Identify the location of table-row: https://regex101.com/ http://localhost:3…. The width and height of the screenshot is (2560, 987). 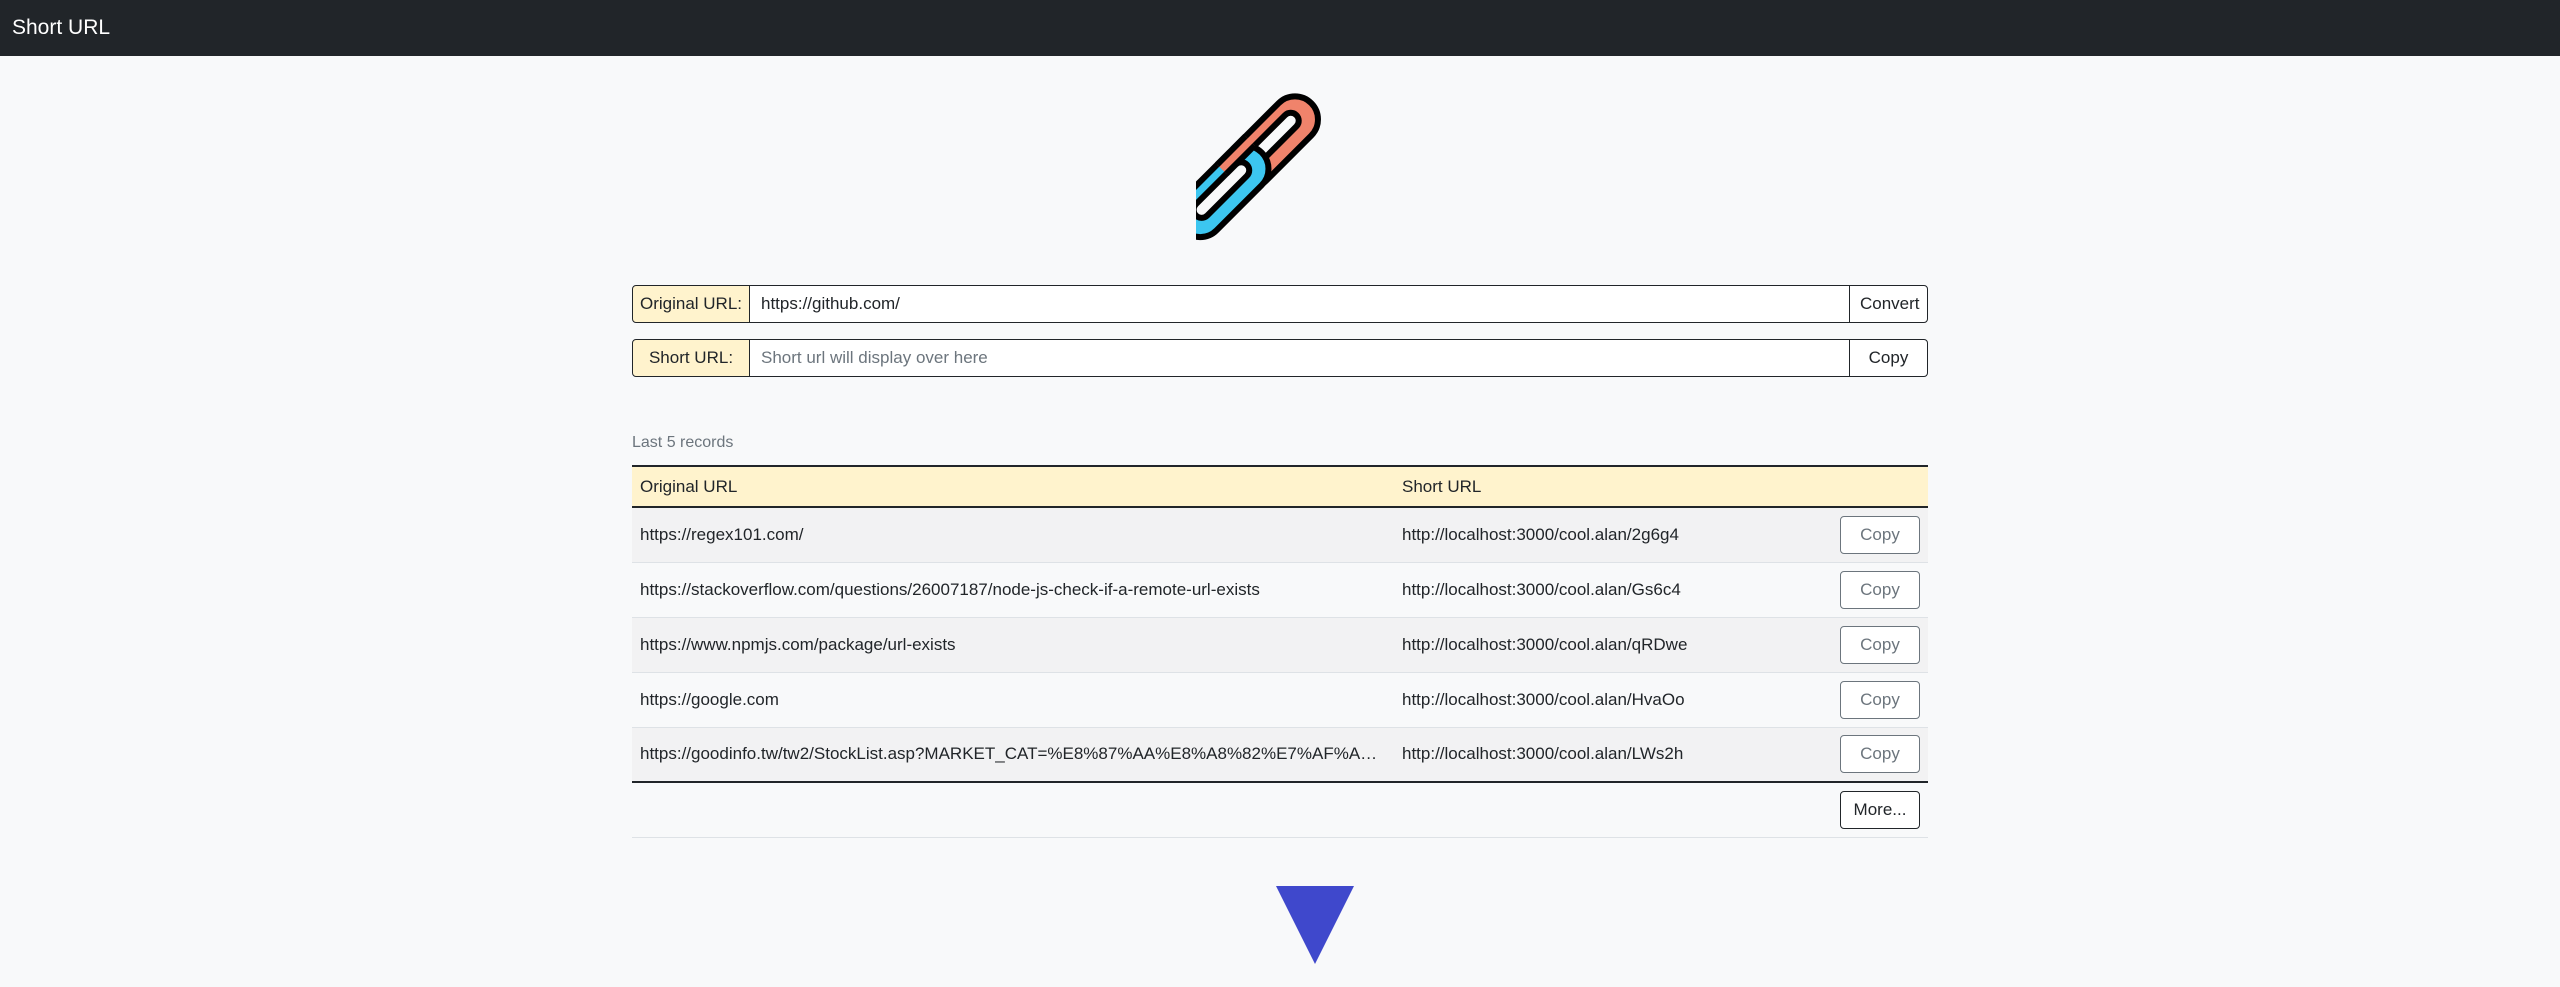
(1280, 535).